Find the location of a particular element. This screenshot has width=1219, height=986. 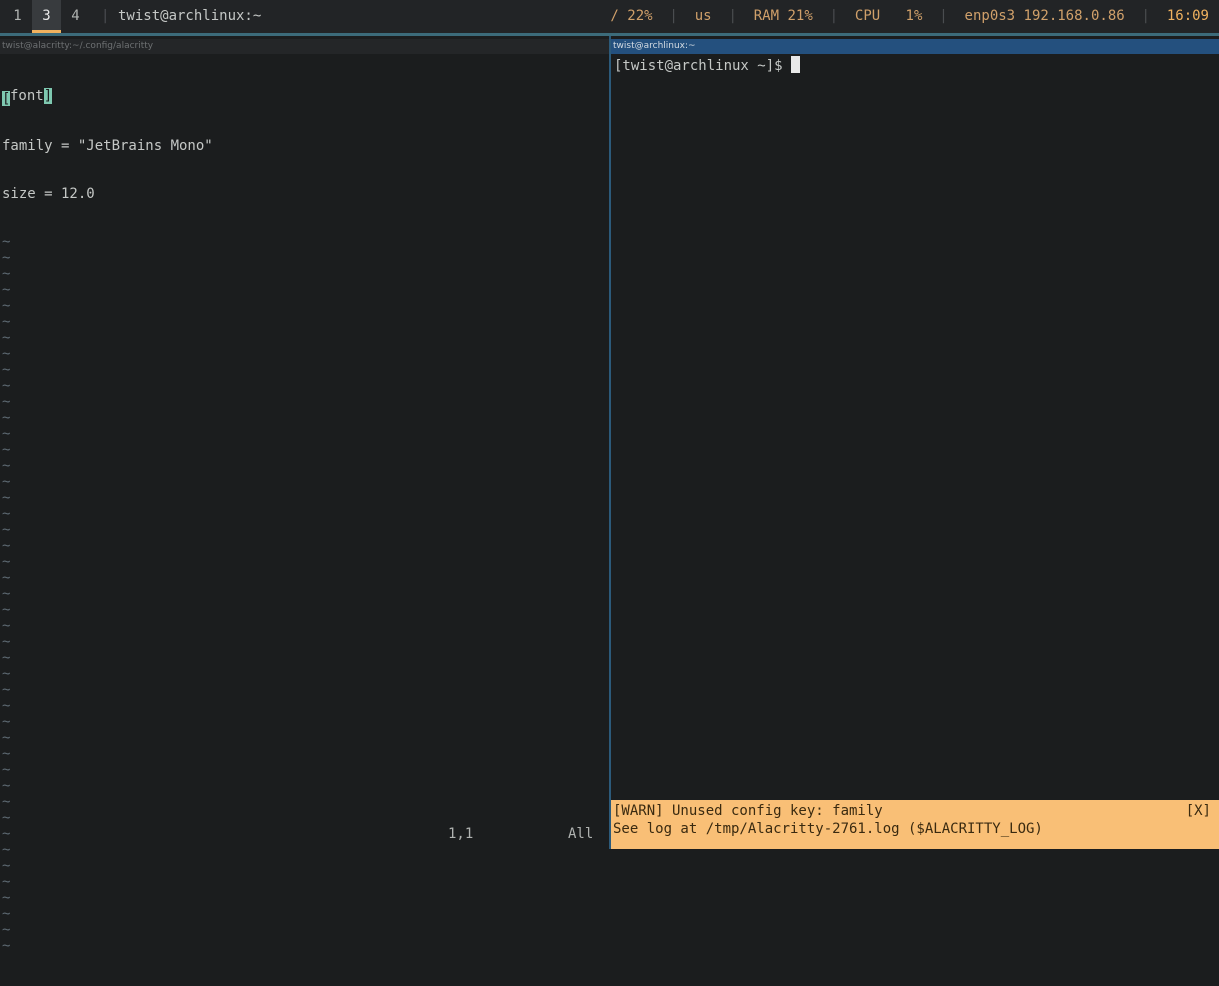

left-pane-title: twist@alacritty:~/.config/alacritty is located at coordinates (304, 46).